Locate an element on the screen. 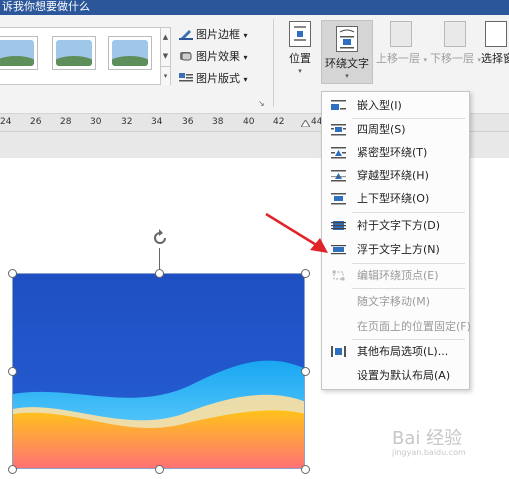  square-wrap-icon is located at coordinates (338, 130).